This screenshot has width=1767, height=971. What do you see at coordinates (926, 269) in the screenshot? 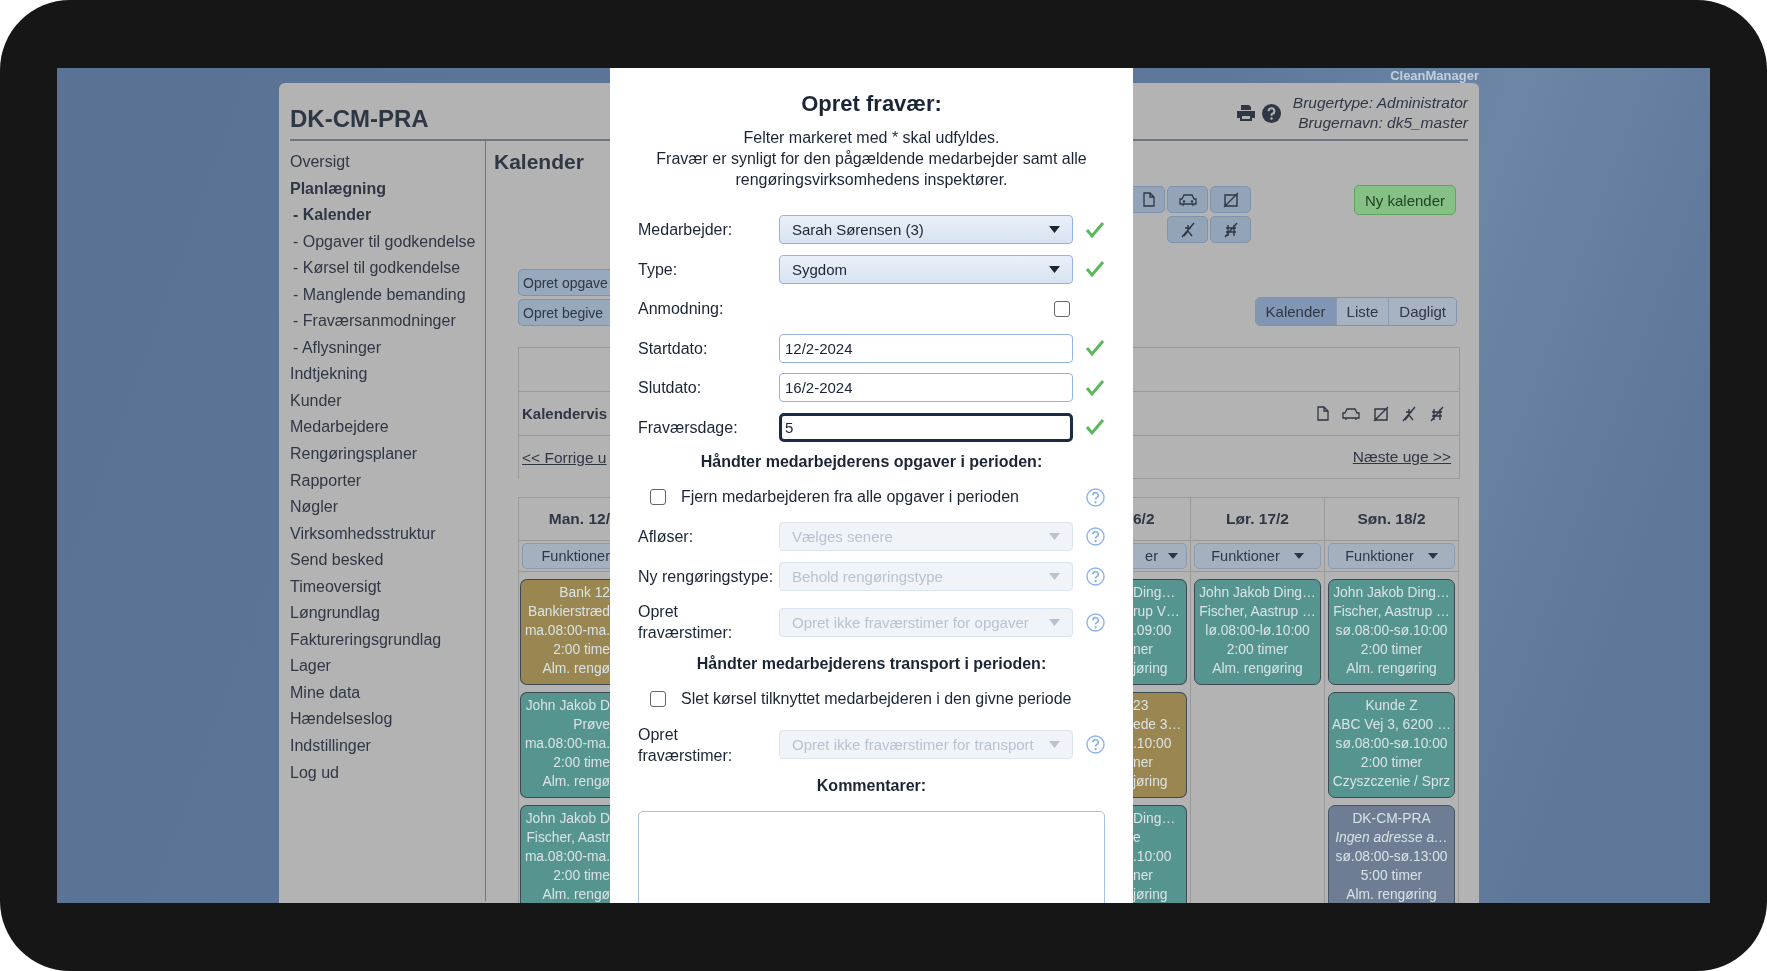
I see `select-field: Sygdom` at bounding box center [926, 269].